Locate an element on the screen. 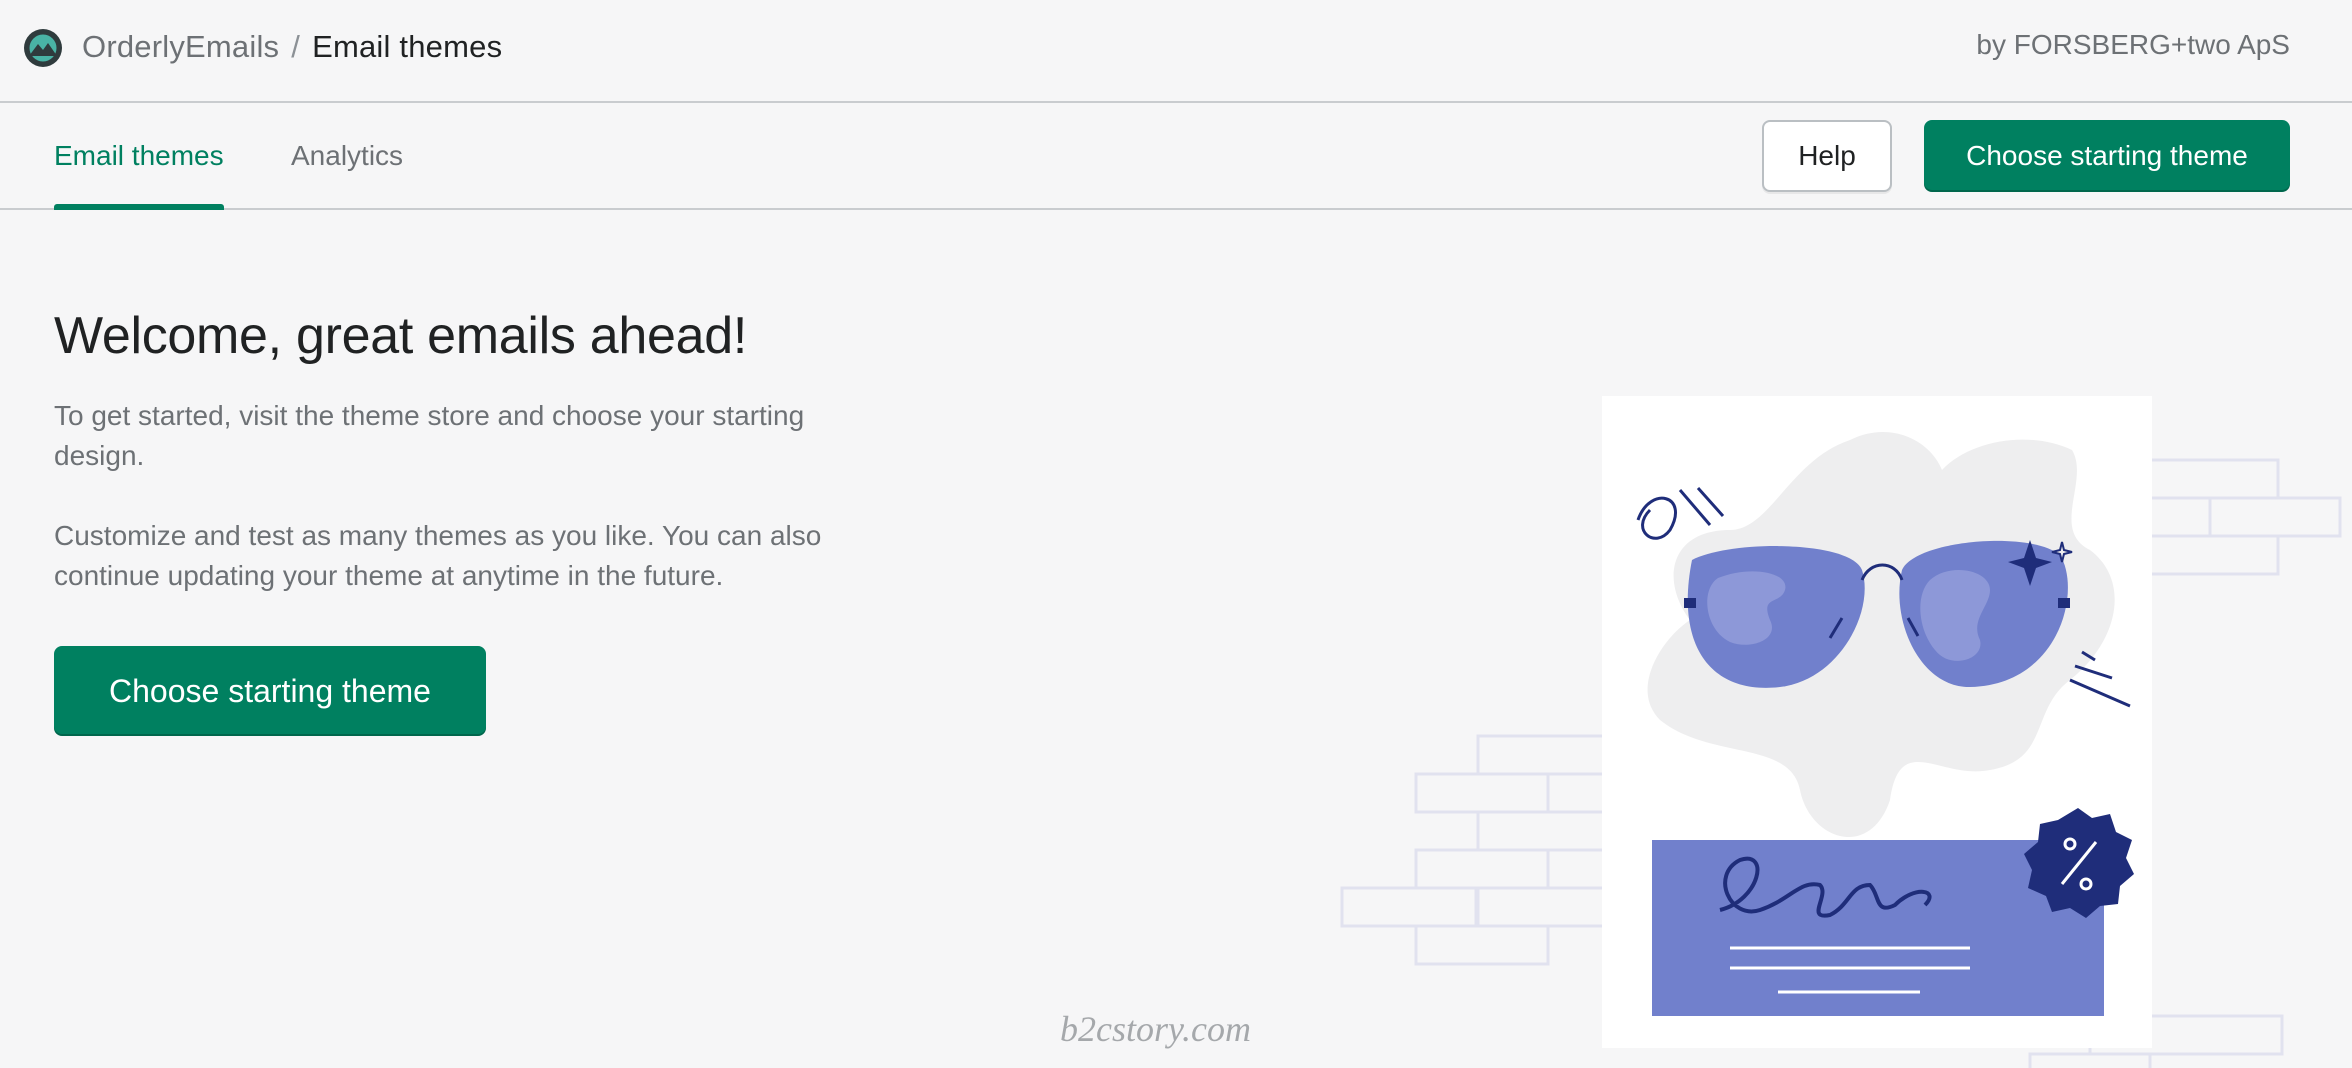 This screenshot has height=1068, width=2352. help-button: Help is located at coordinates (1827, 156).